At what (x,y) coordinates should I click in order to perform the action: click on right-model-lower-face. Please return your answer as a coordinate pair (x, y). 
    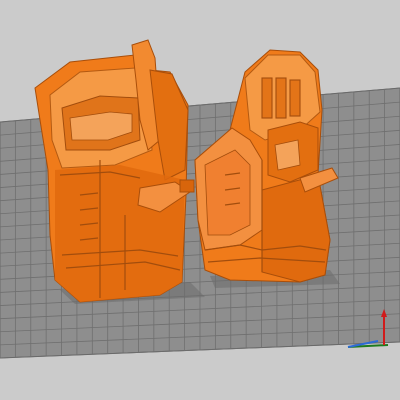
    Looking at the image, I should click on (296, 228).